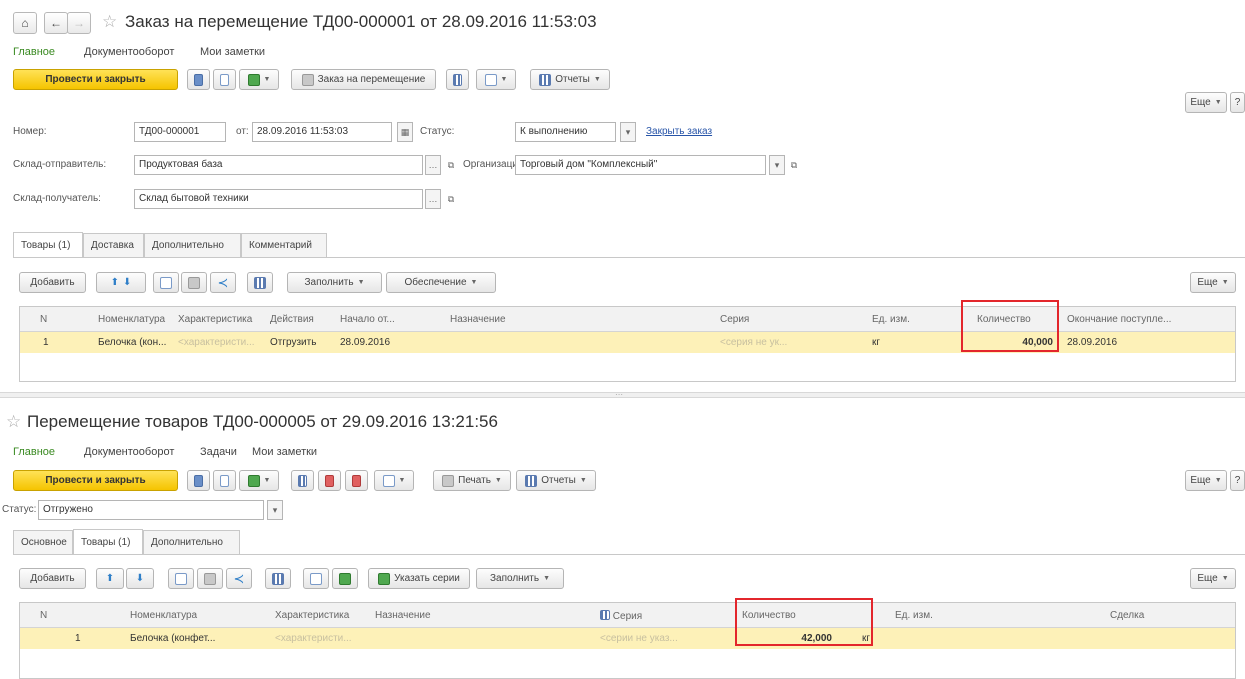 Image resolution: width=1245 pixels, height=679 pixels. What do you see at coordinates (218, 452) in the screenshot?
I see `section-tasks: Задачи` at bounding box center [218, 452].